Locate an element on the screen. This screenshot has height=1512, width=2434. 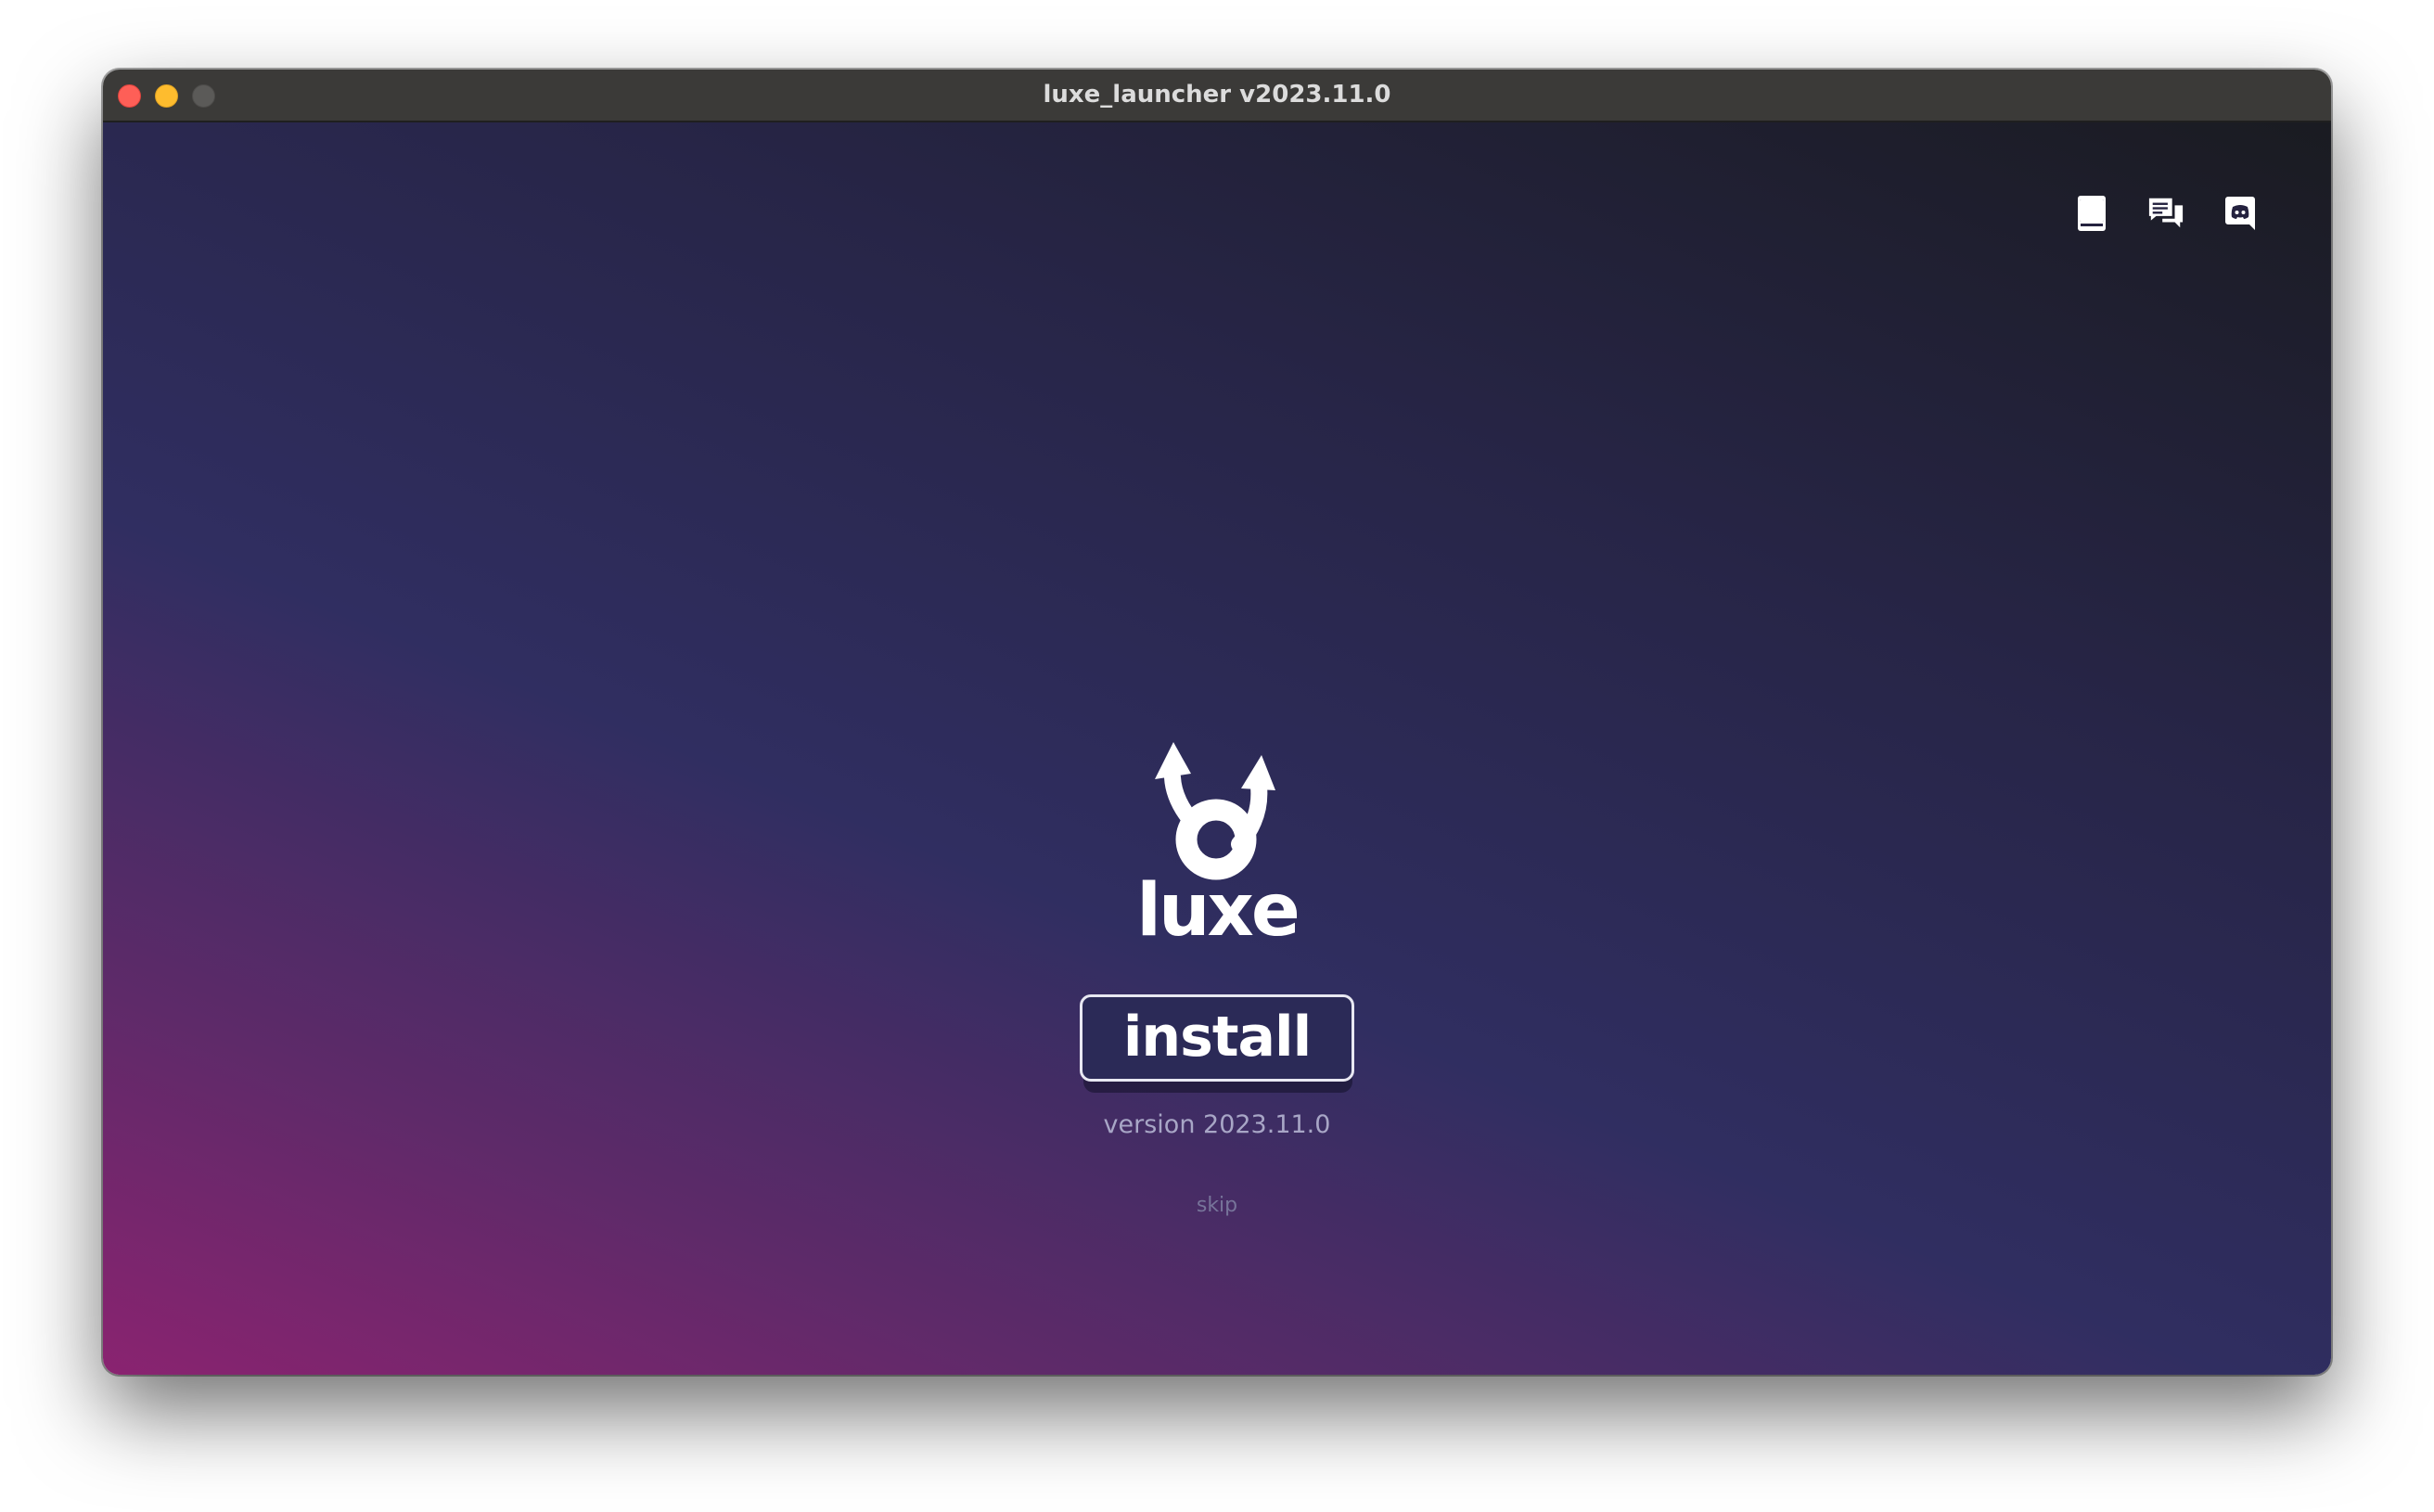
top-right-toolbar is located at coordinates (2166, 214).